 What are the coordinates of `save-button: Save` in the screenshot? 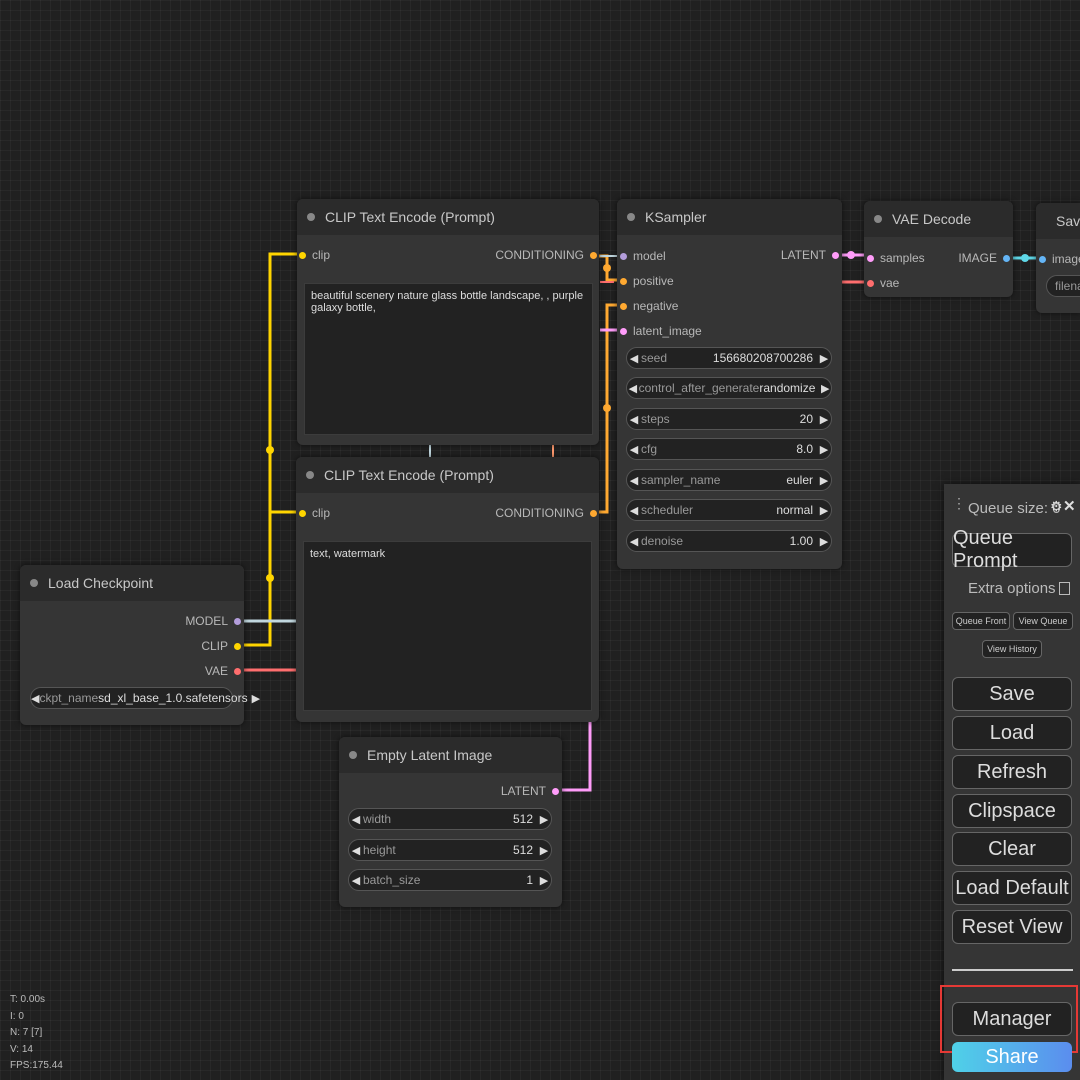 It's located at (1012, 694).